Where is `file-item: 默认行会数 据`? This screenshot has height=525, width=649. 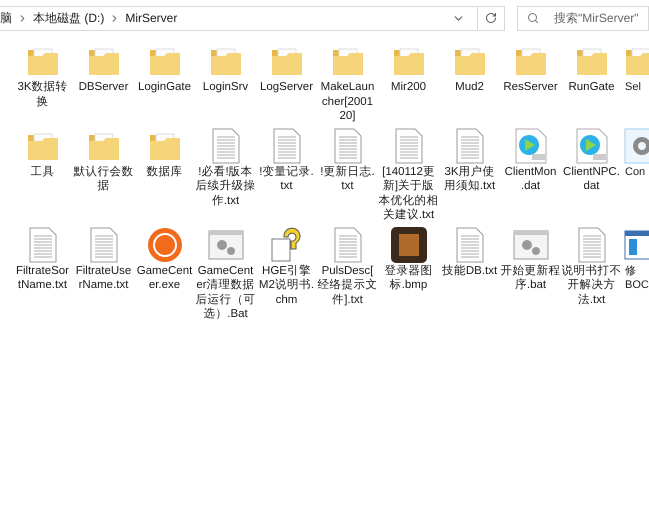
file-item: 默认行会数 据 is located at coordinates (103, 160).